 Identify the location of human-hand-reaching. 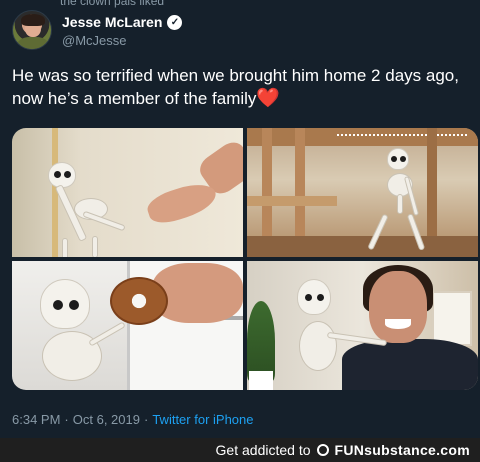
(182, 203).